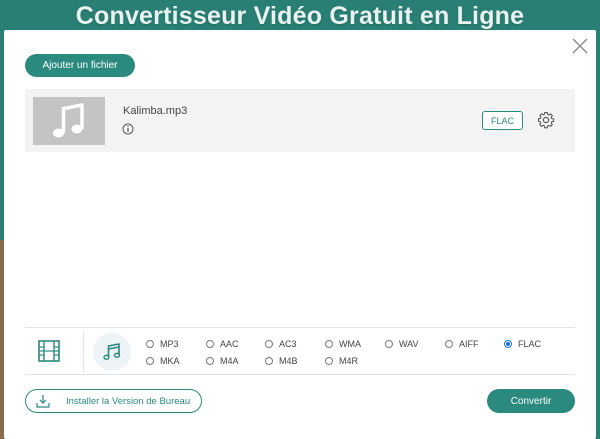 This screenshot has height=439, width=600. What do you see at coordinates (469, 344) in the screenshot?
I see `format-label: AIFF` at bounding box center [469, 344].